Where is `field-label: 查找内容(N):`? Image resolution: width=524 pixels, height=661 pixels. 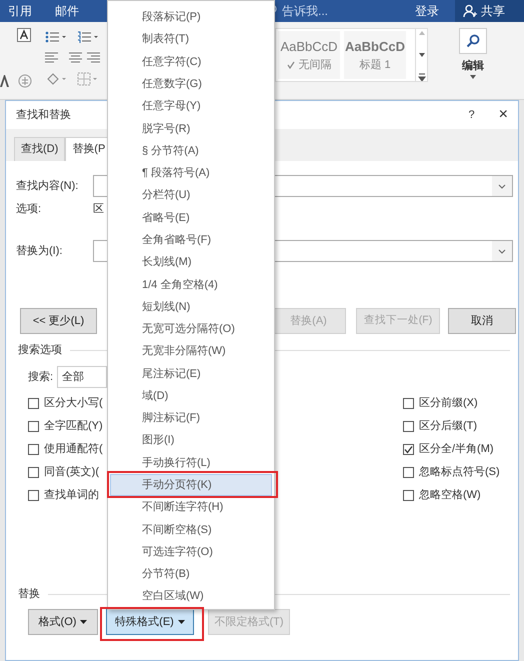 field-label: 查找内容(N): is located at coordinates (48, 186).